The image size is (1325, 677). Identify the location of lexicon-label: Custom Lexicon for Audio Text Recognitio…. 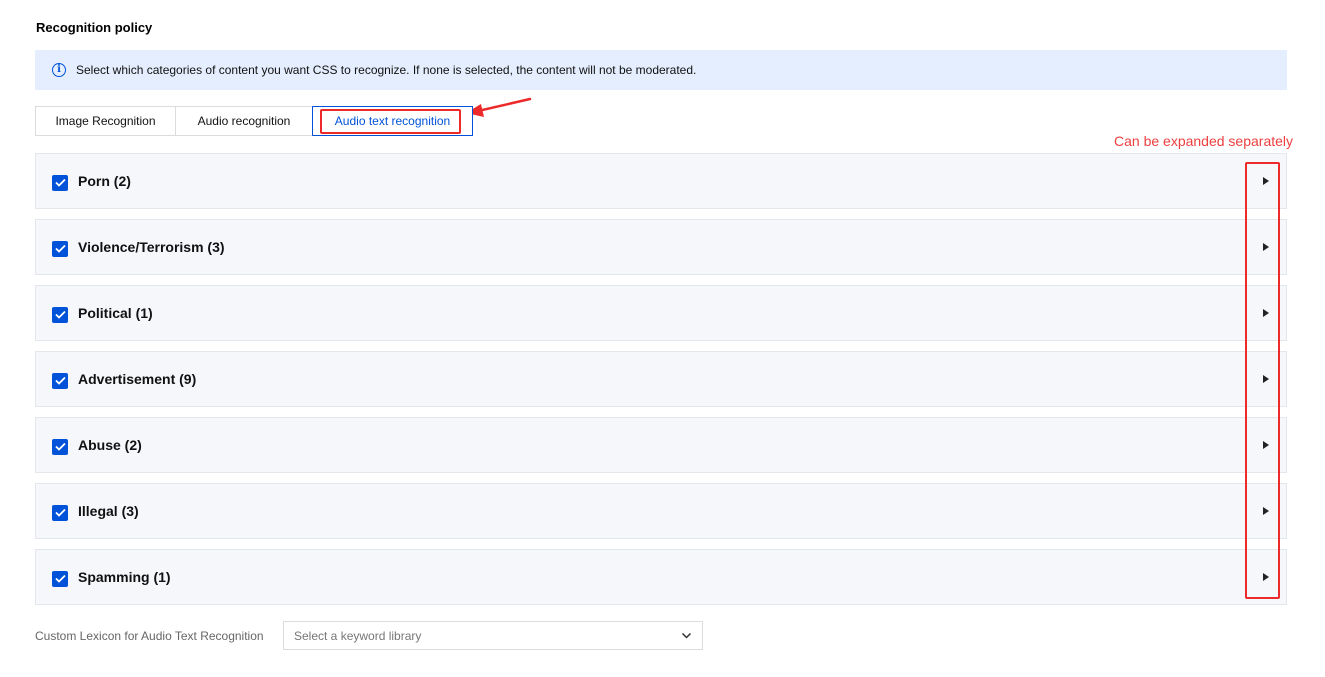
(149, 636).